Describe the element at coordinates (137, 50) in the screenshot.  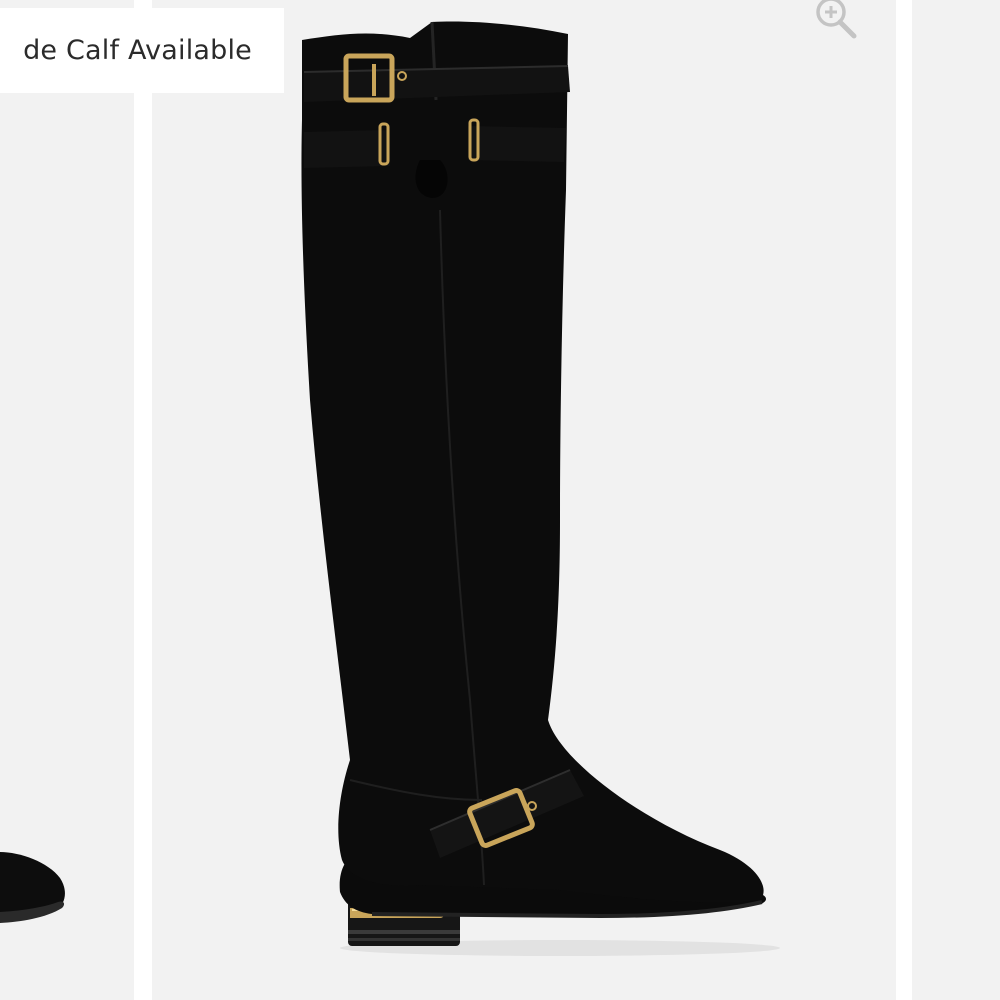
I see `badge-label: de Calf Available` at that location.